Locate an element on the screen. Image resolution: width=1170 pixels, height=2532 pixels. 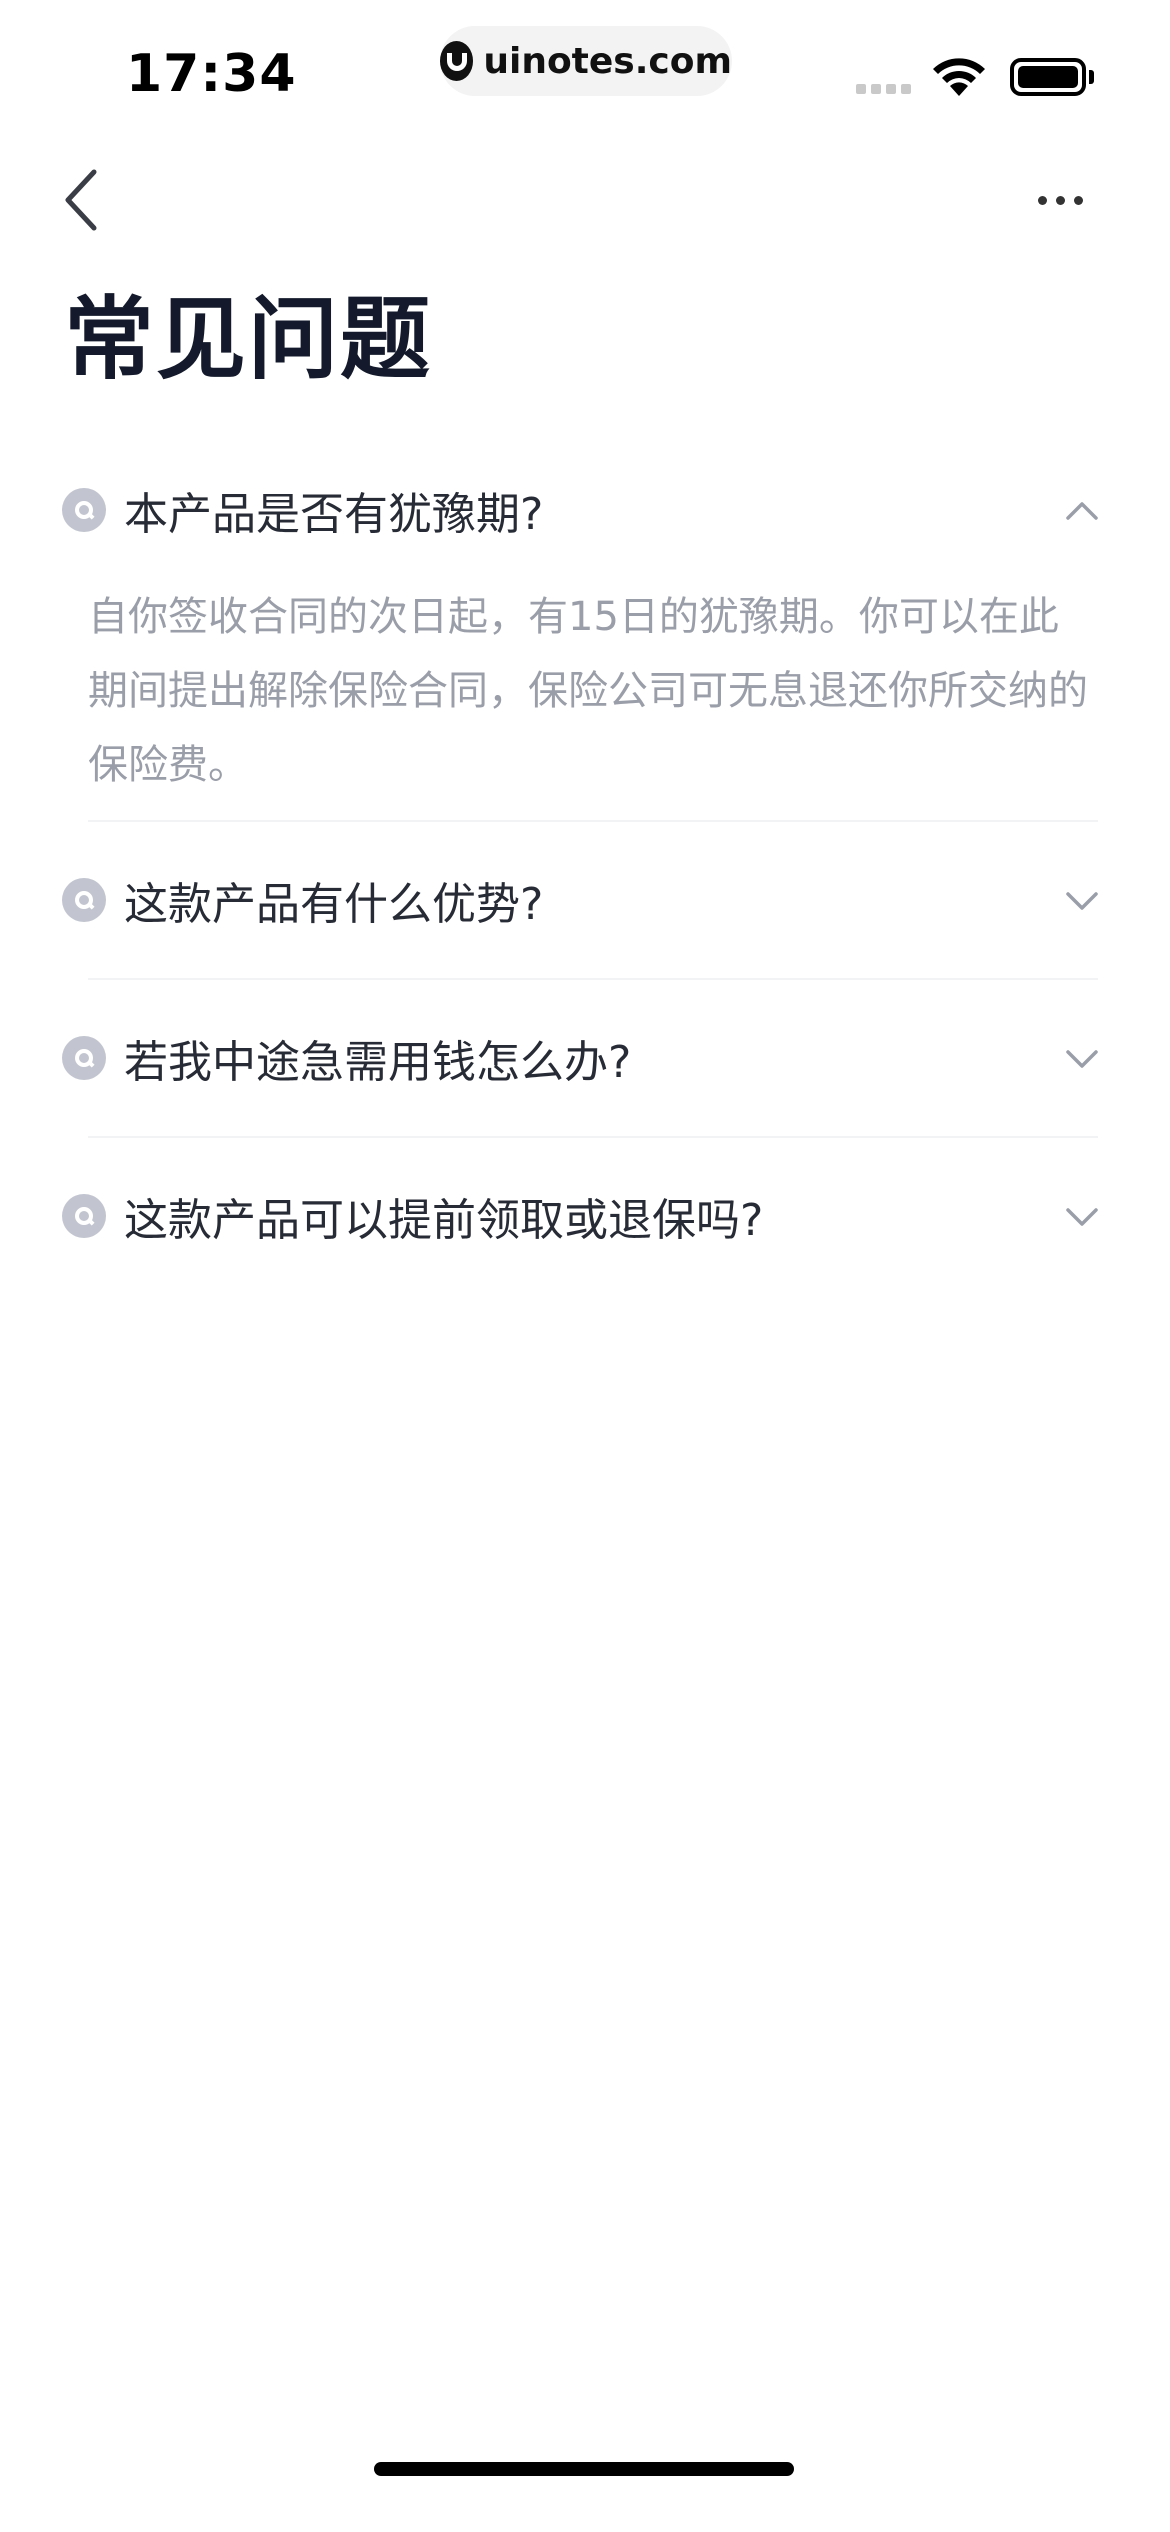
site-logo-icon is located at coordinates (457, 61).